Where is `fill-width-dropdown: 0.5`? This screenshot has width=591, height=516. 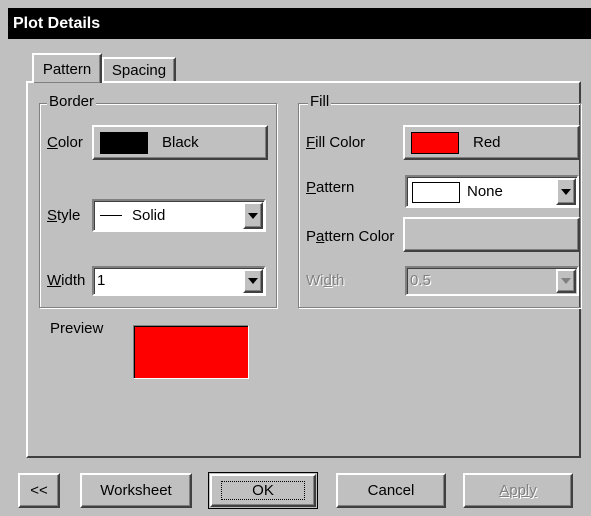
fill-width-dropdown: 0.5 is located at coordinates (492, 281).